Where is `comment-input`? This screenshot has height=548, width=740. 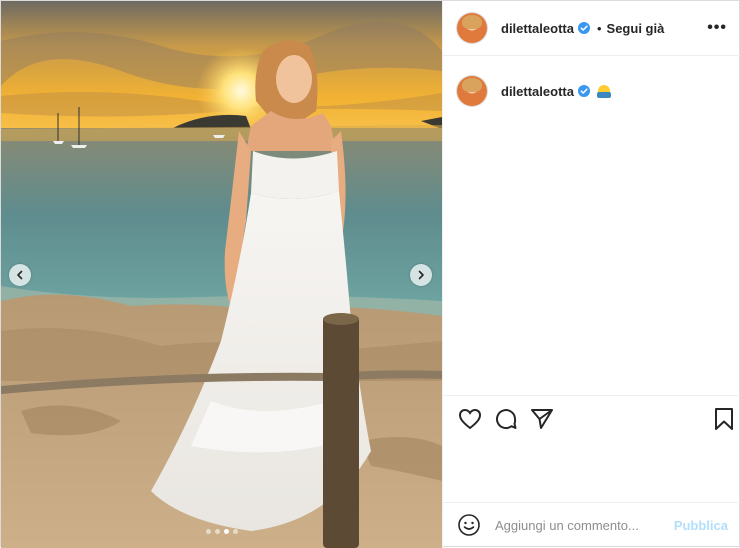
comment-input is located at coordinates (583, 525).